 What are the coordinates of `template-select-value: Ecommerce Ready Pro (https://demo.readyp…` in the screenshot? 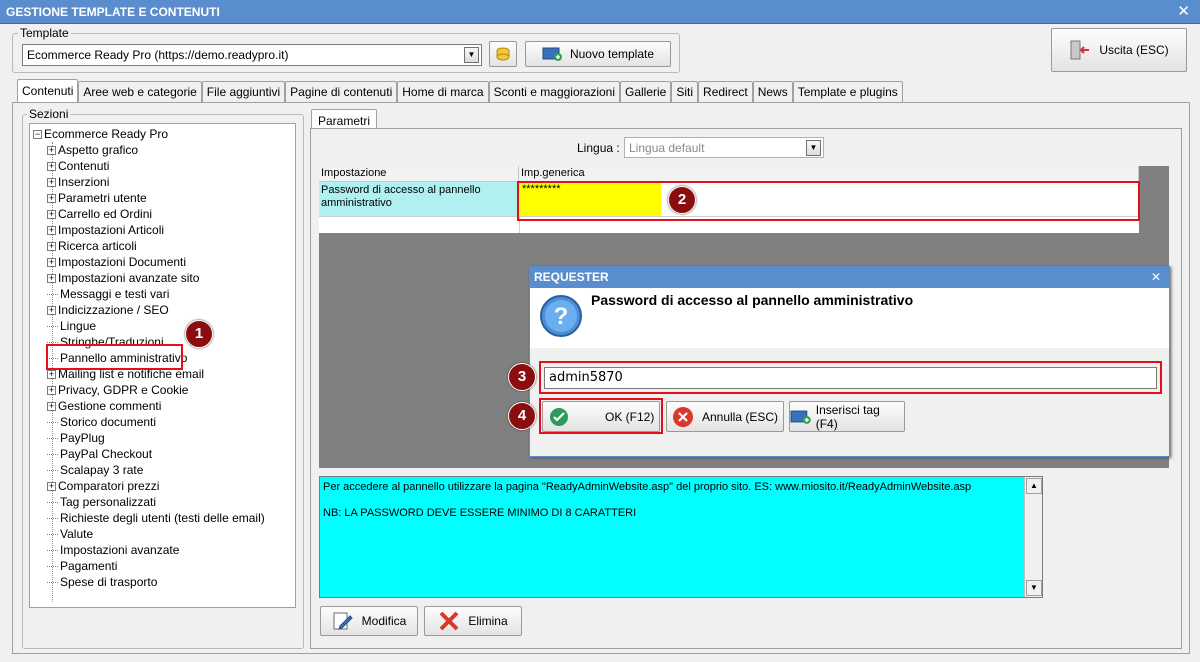 It's located at (158, 55).